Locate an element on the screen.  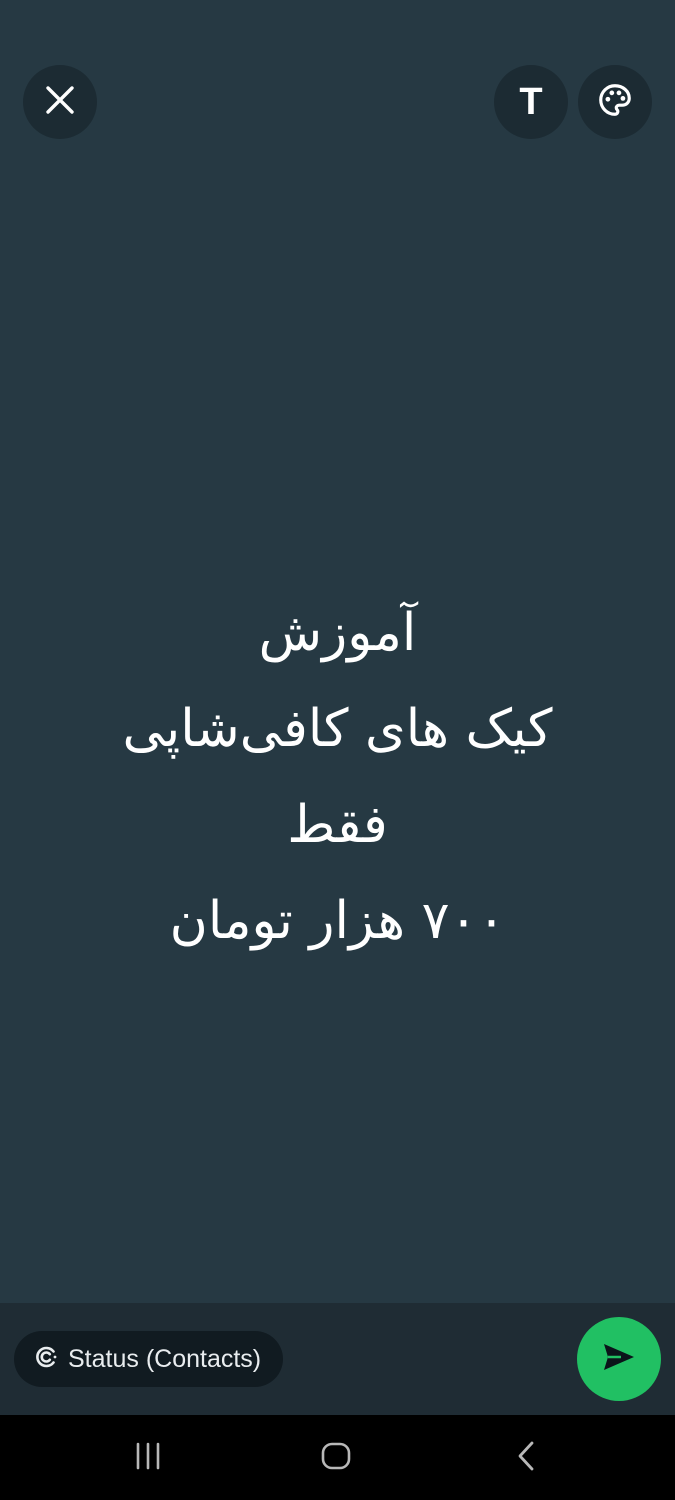
composer-footer: Status (Contacts) is located at coordinates (337, 1359).